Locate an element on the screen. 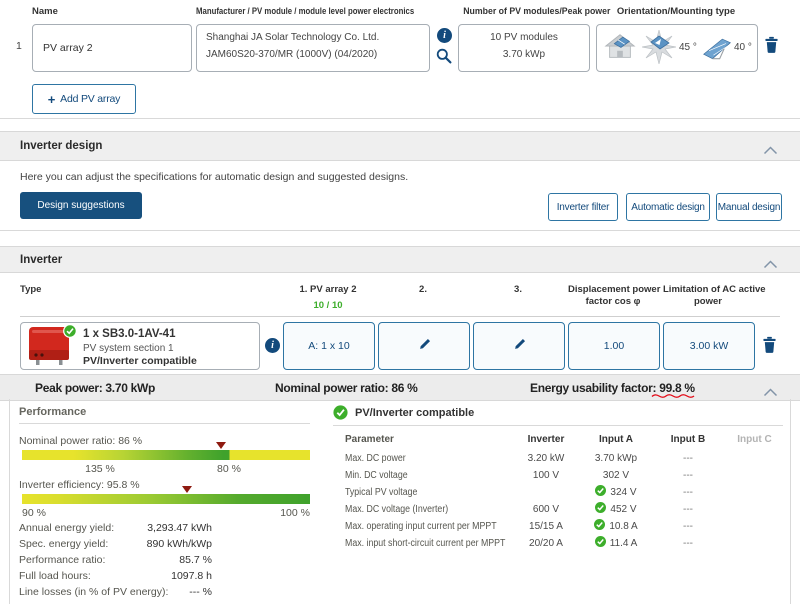 The width and height of the screenshot is (800, 604). compatibility-title: PV/Inverter compatible is located at coordinates (415, 413).